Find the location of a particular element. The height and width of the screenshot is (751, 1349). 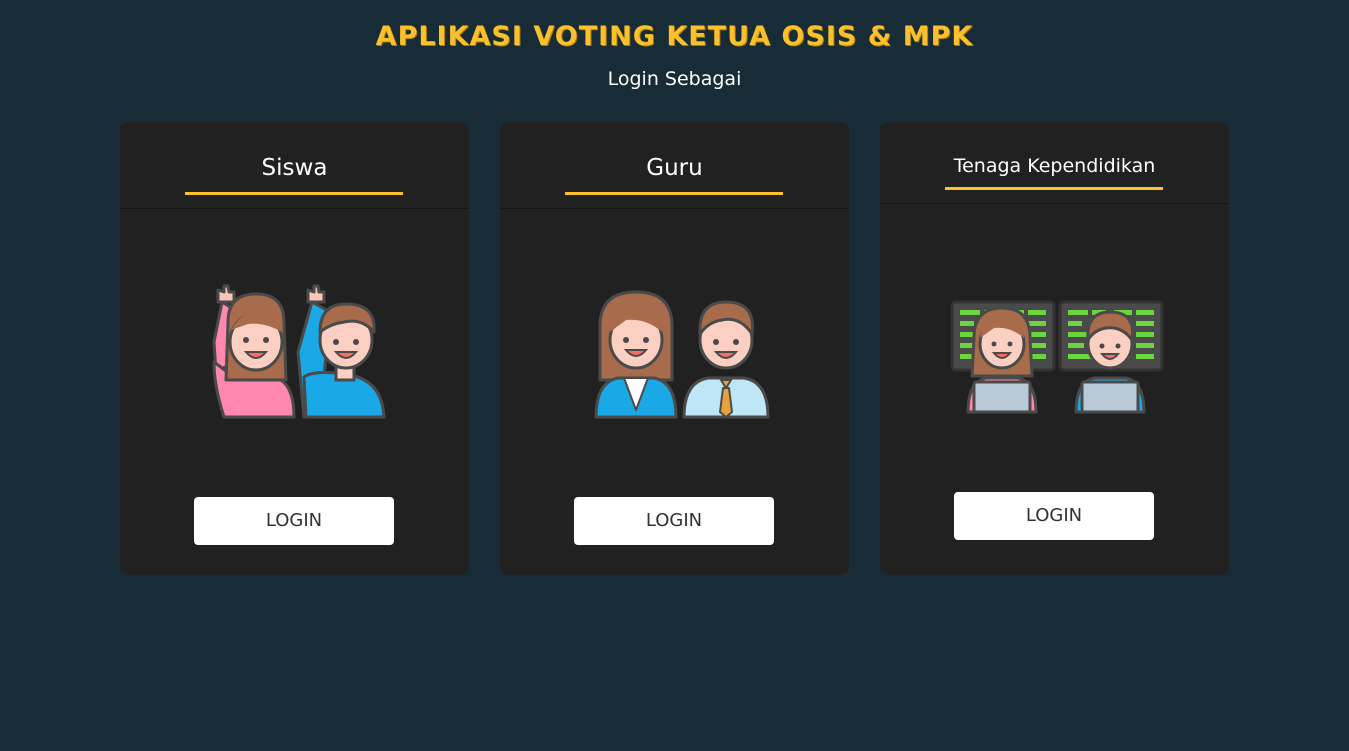

login-button-guru: LOGIN is located at coordinates (674, 521).